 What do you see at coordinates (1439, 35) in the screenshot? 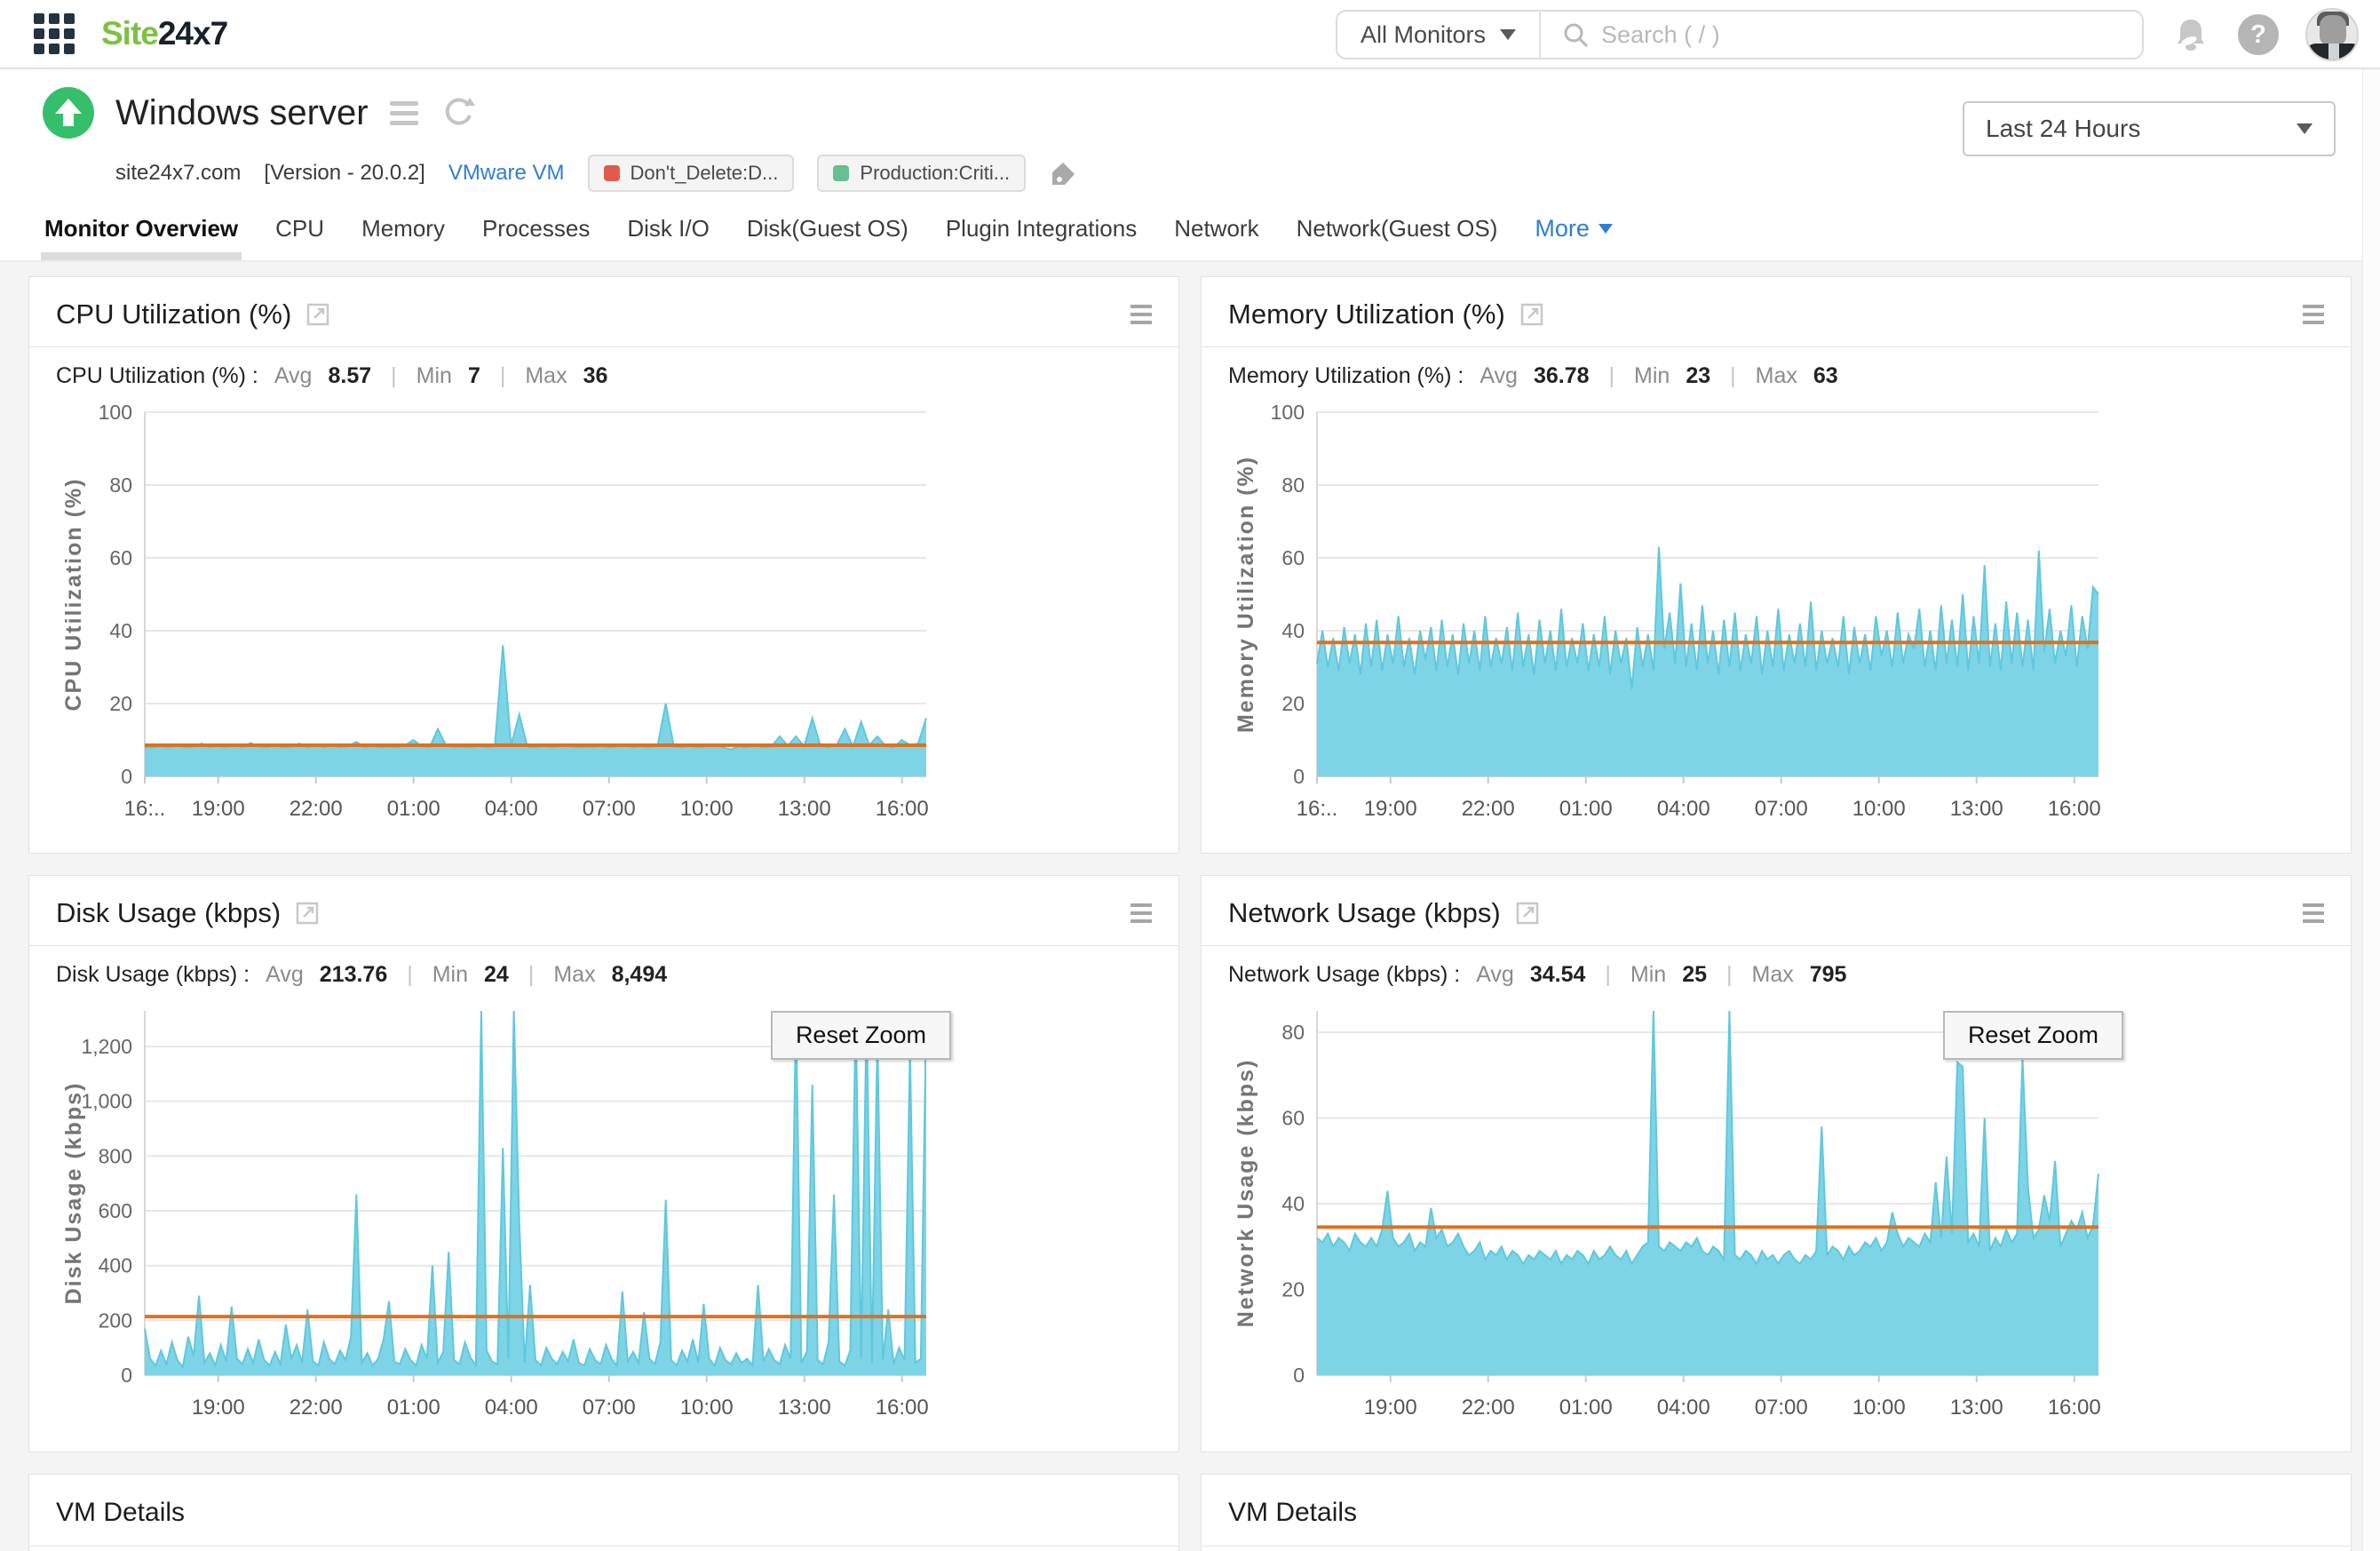
I see `monitor-filter-dropdown: All Monitors` at bounding box center [1439, 35].